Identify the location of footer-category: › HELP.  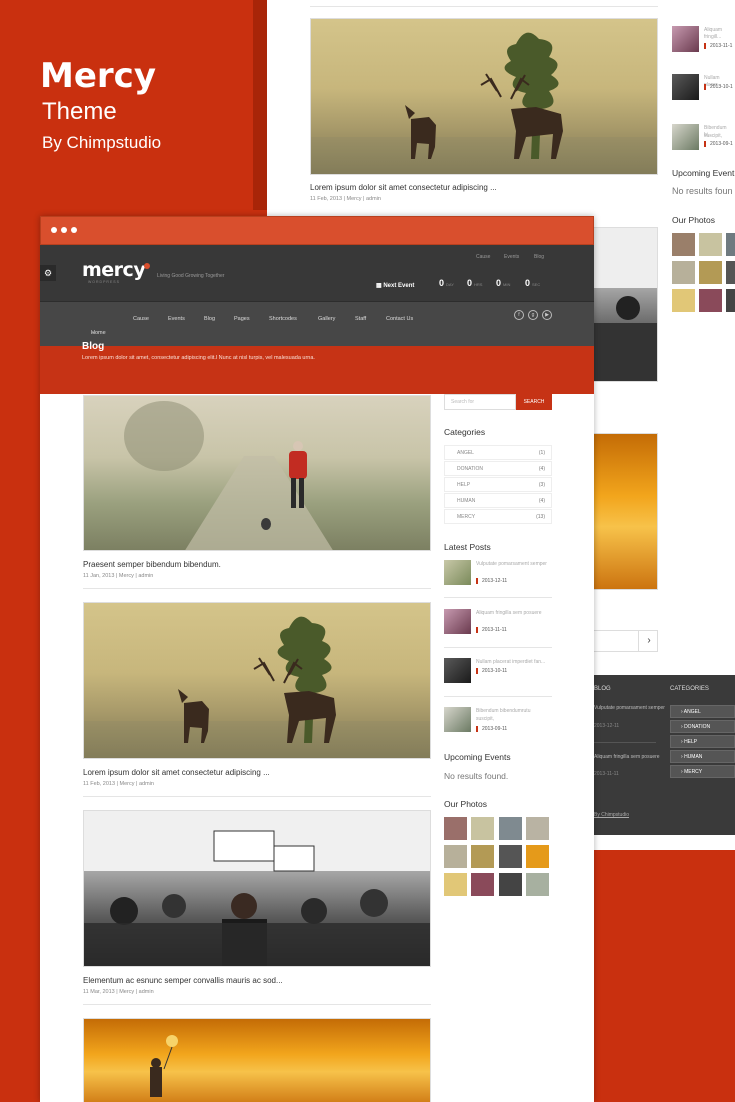
(702, 741).